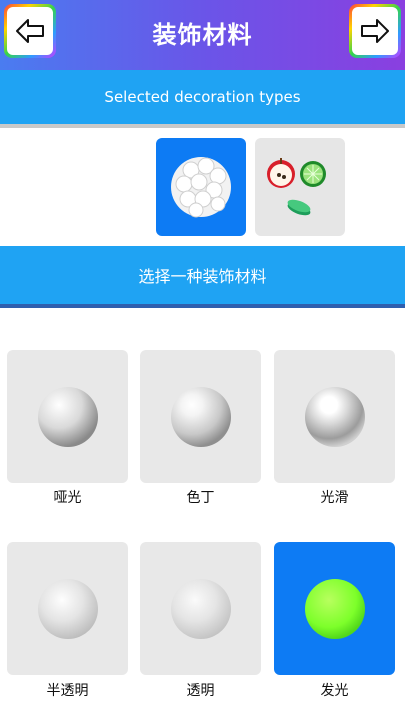 This screenshot has height=720, width=405. I want to click on material-label-transparent: 透明, so click(200, 691).